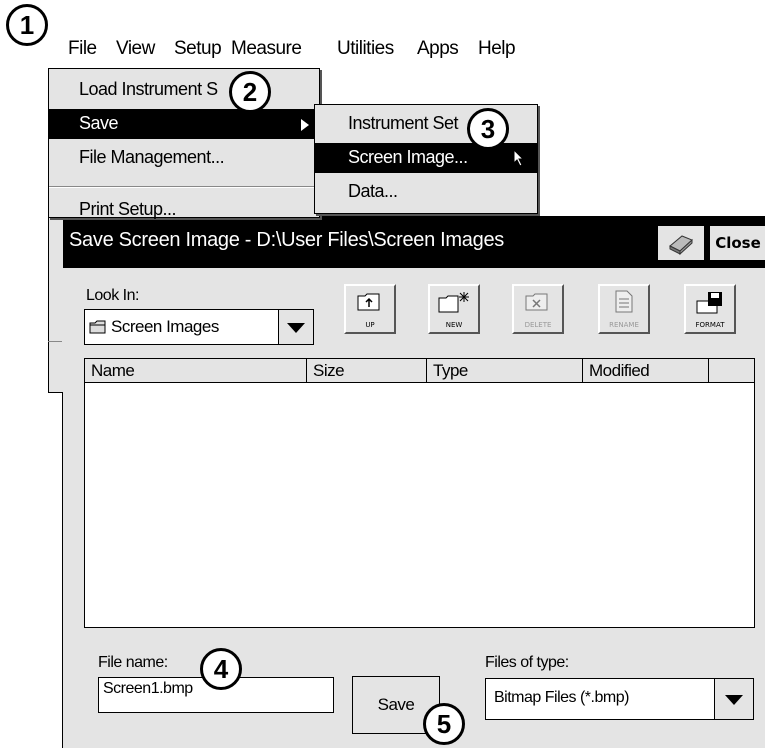 The width and height of the screenshot is (765, 748). I want to click on eraser-button, so click(681, 243).